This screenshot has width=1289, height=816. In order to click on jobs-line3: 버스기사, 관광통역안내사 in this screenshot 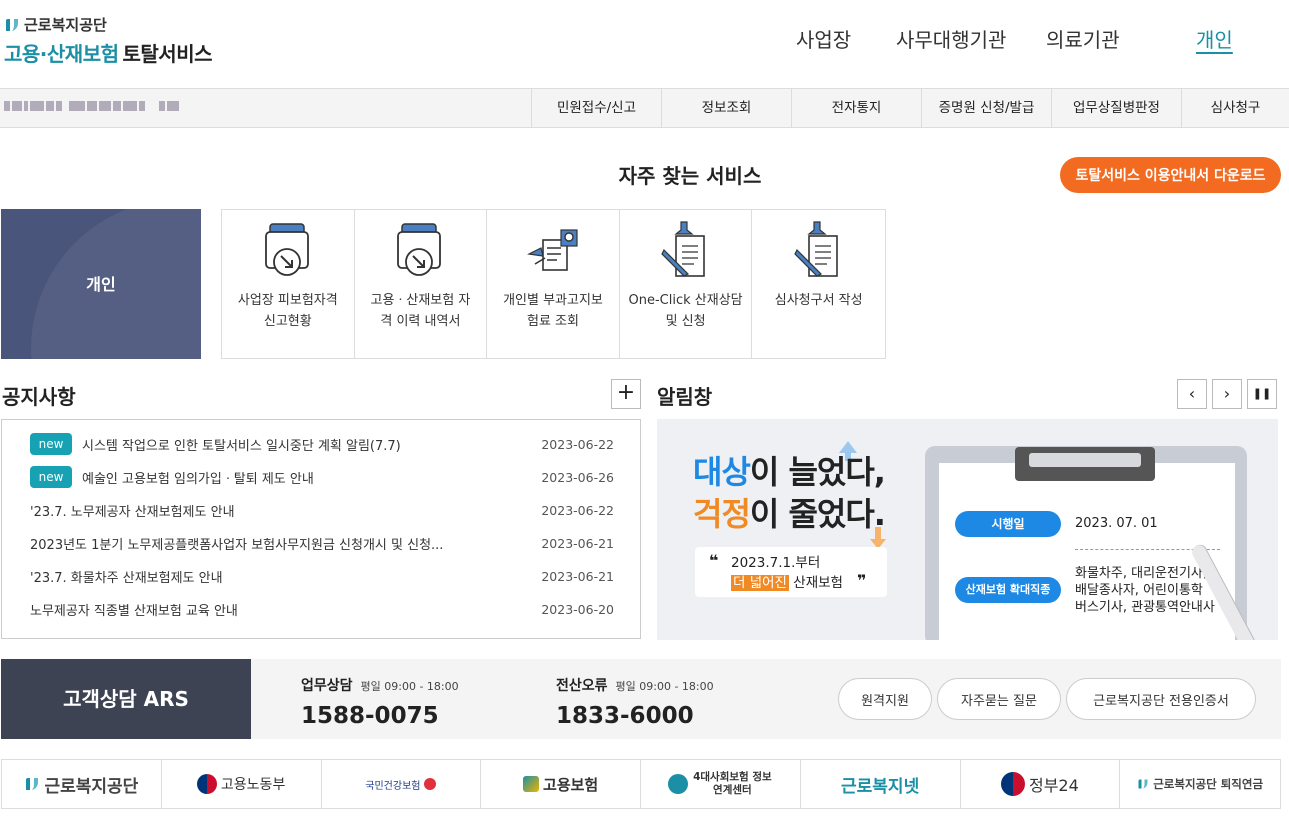, I will do `click(1145, 607)`.